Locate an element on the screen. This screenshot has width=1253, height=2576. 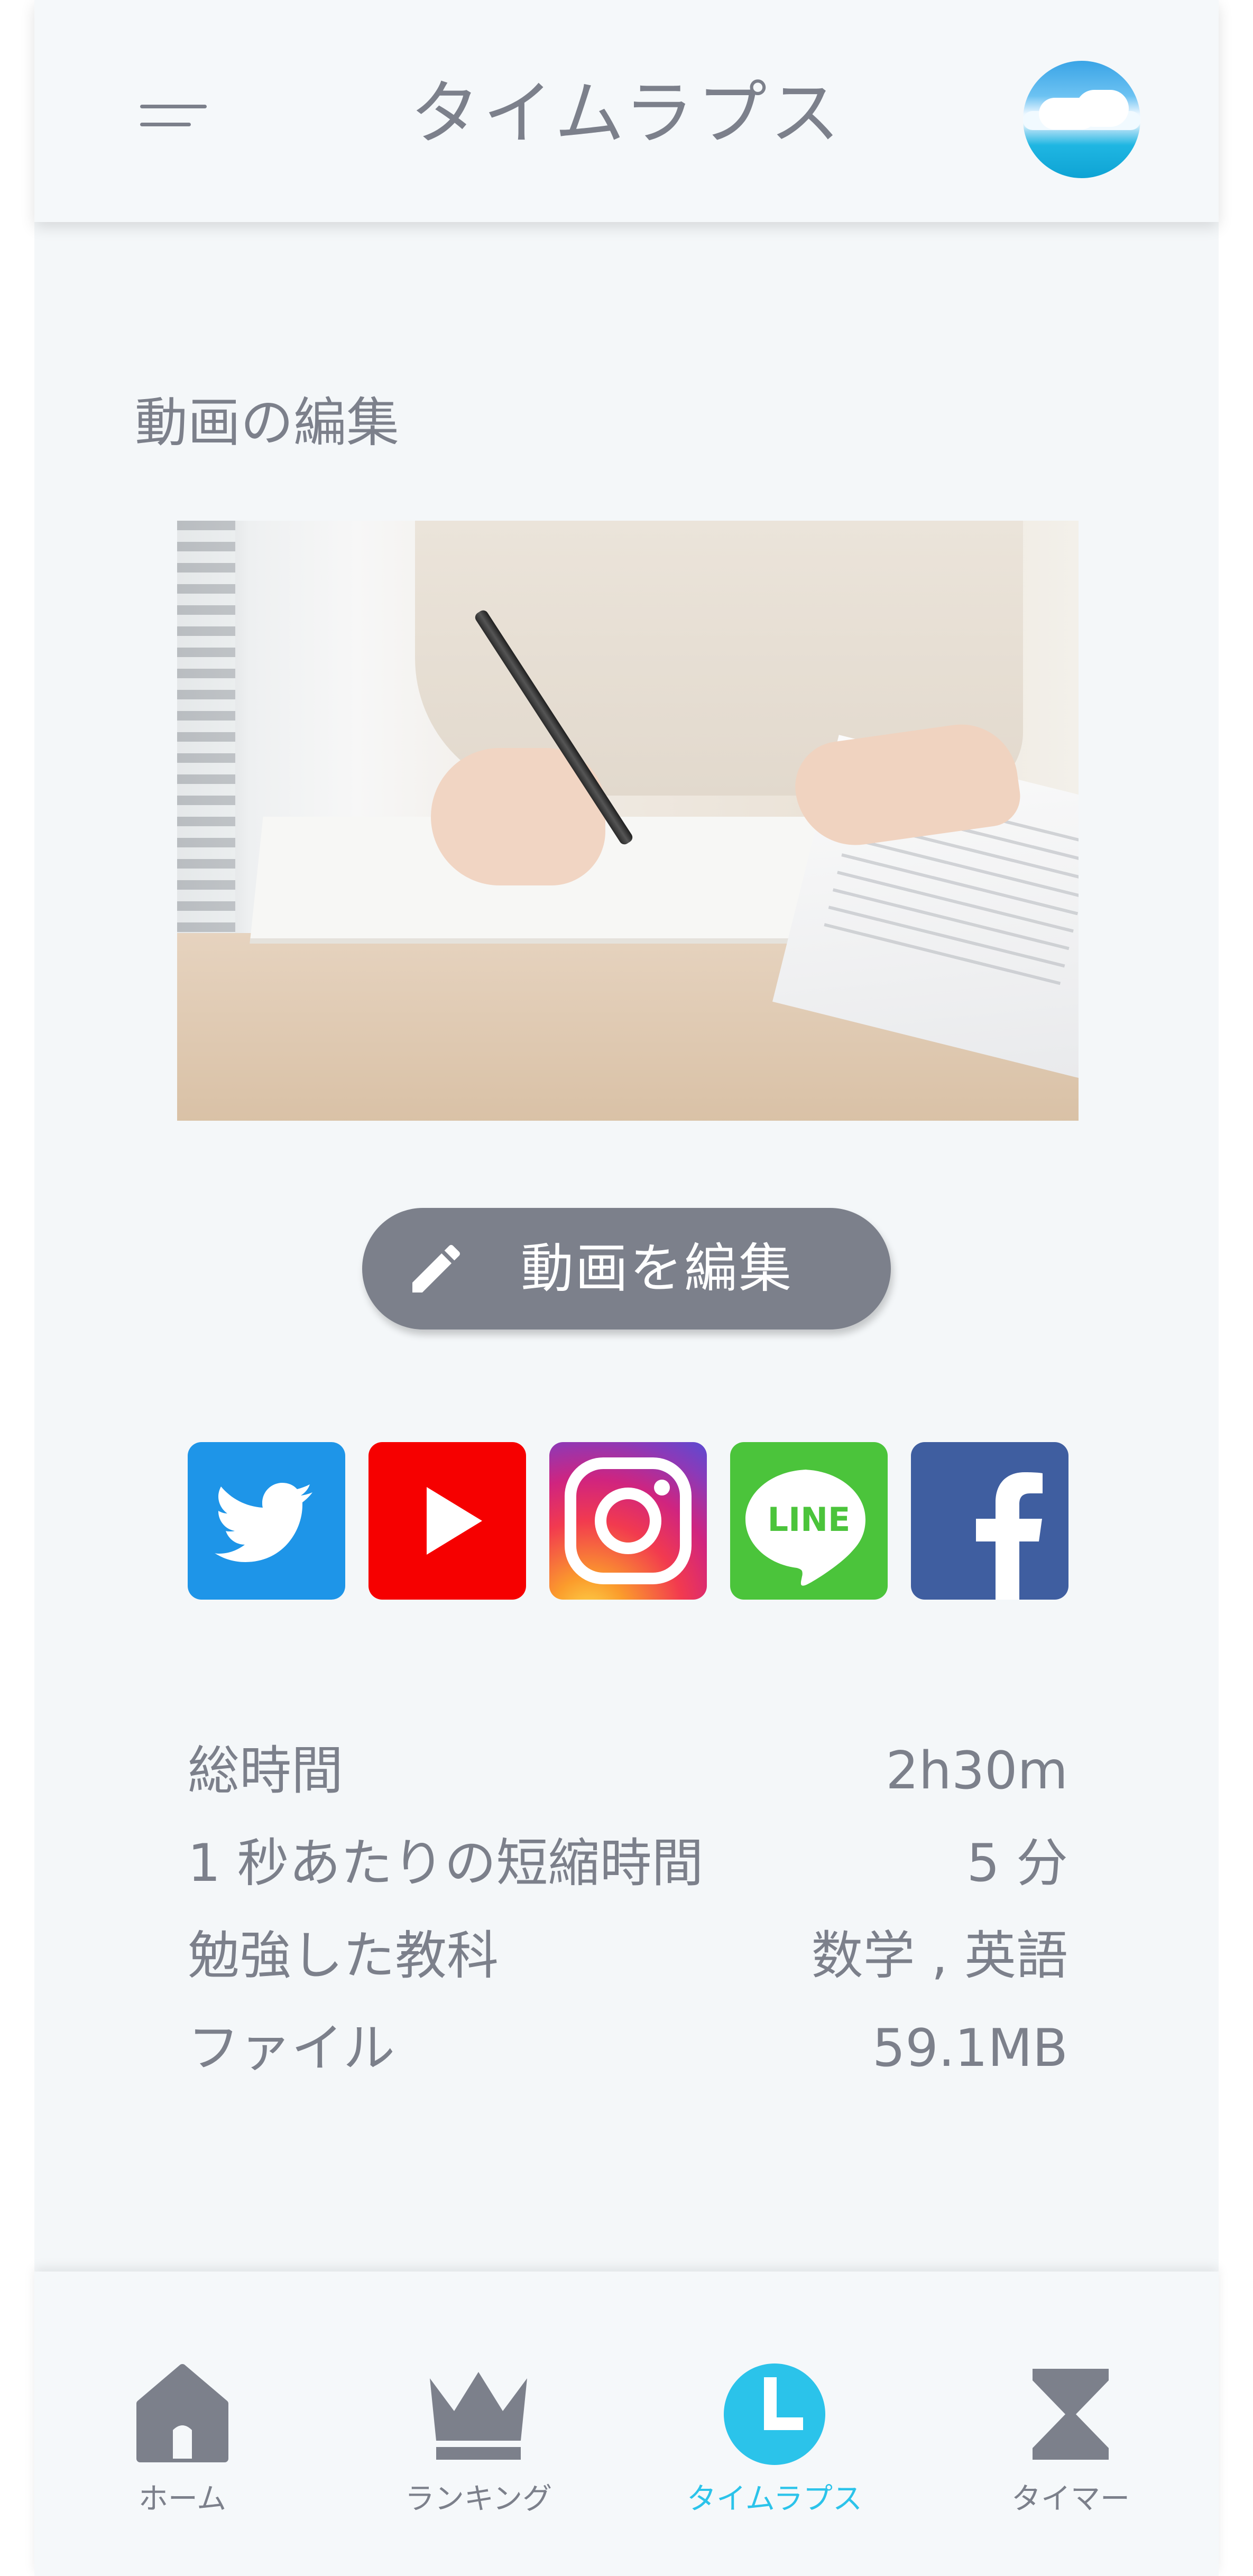
instagram-icon is located at coordinates (628, 1520).